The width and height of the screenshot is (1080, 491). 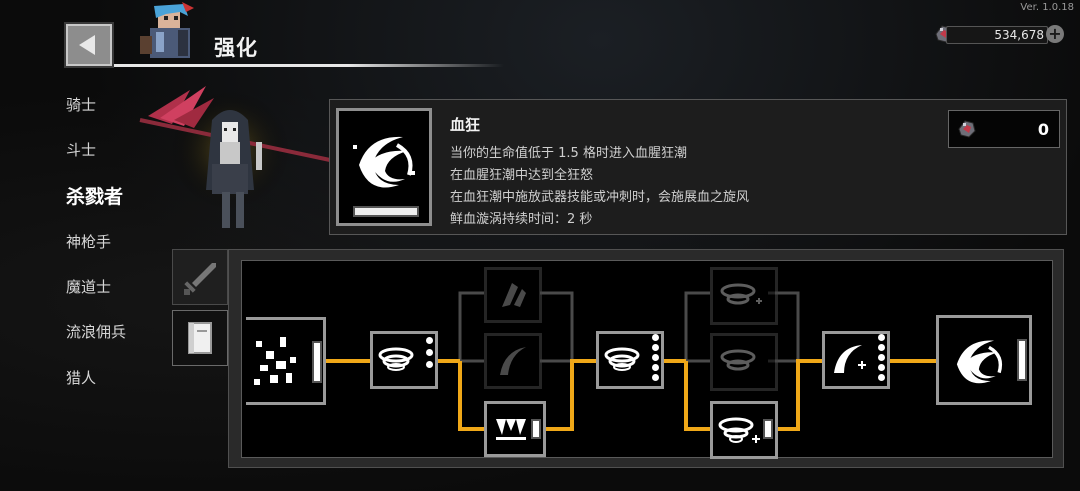 I want to click on sword-tab, so click(x=200, y=277).